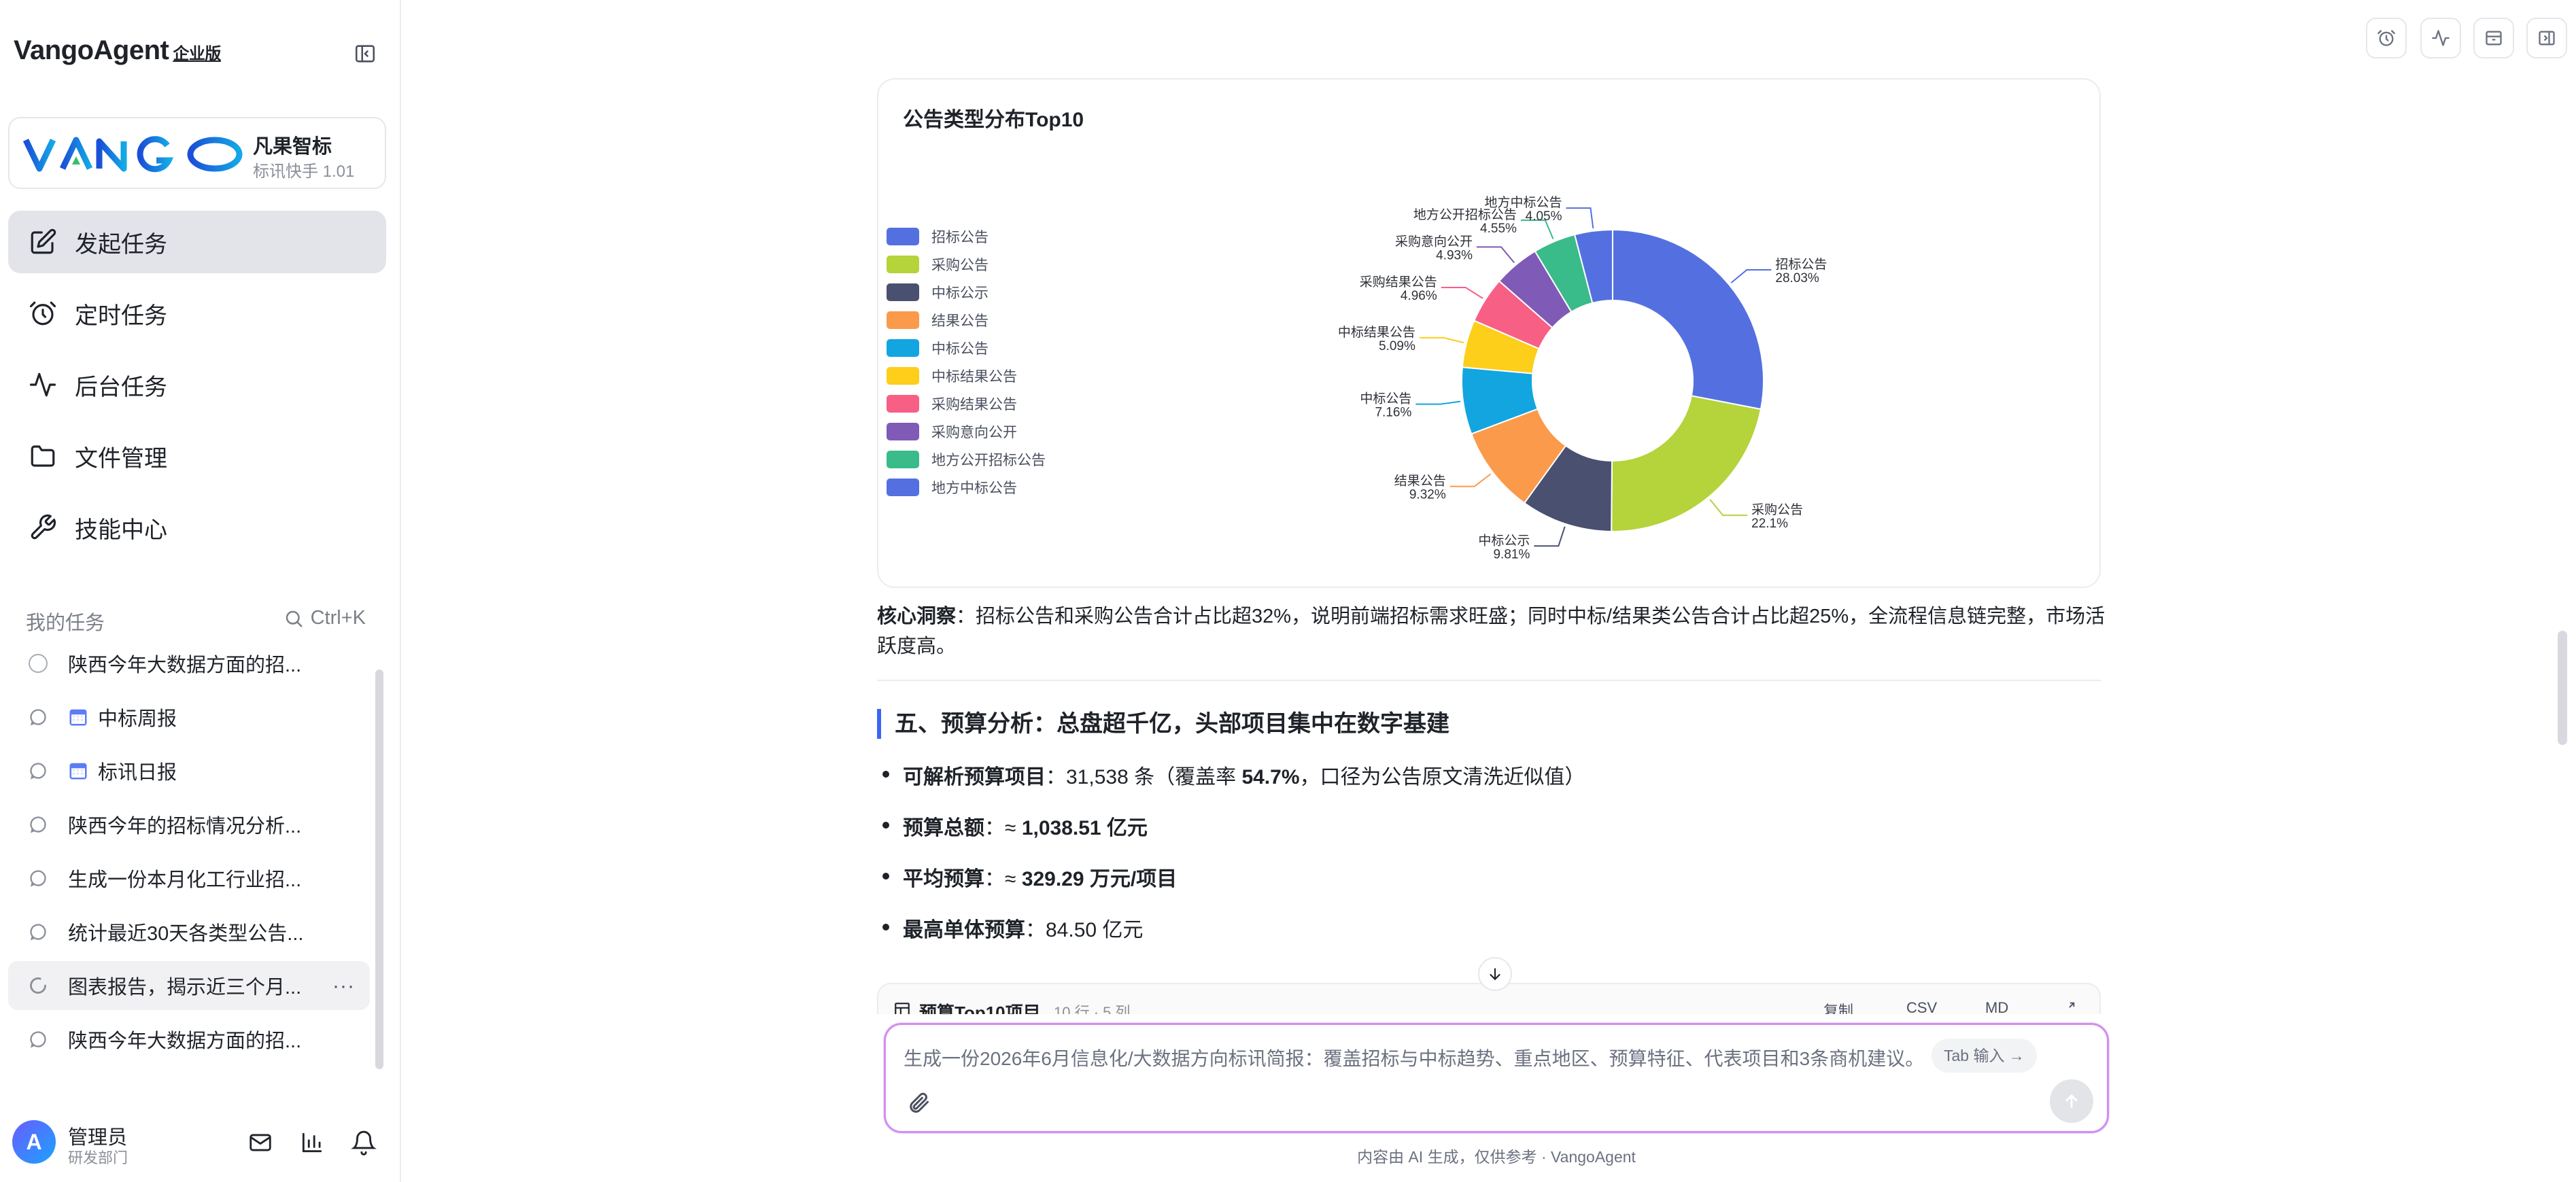 The width and height of the screenshot is (2576, 1182). What do you see at coordinates (312, 1143) in the screenshot?
I see `bar-chart-icon` at bounding box center [312, 1143].